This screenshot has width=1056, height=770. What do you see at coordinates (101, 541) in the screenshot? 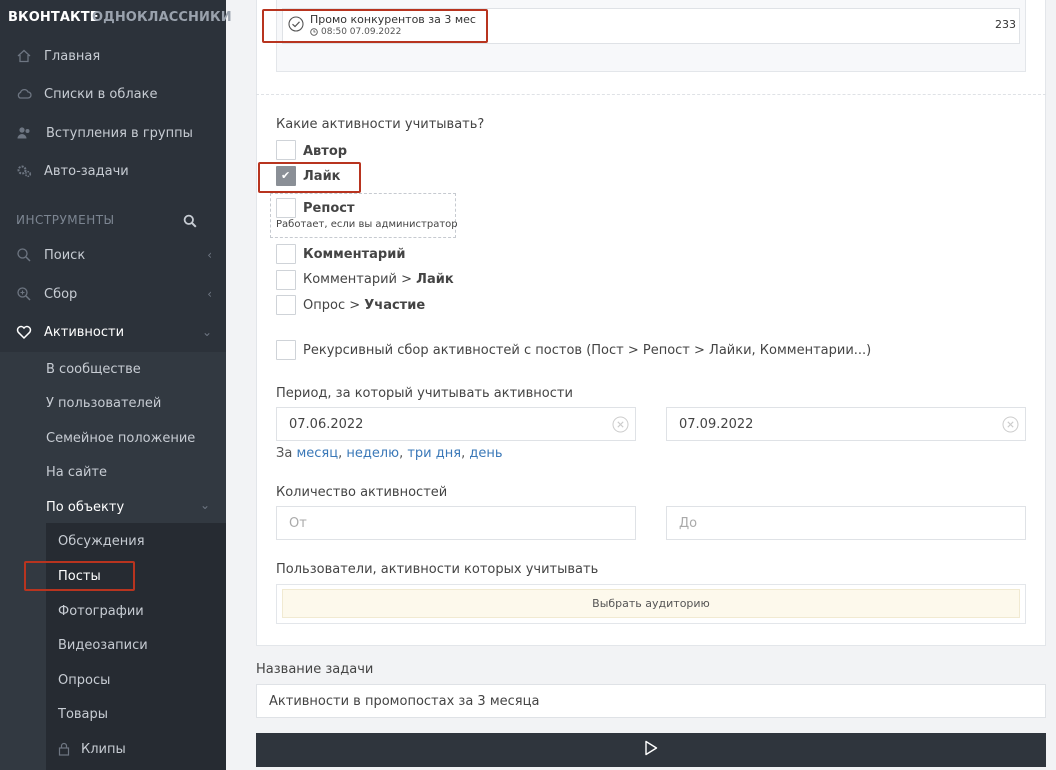
I see `subsub-item-discussions: Обсуждения` at bounding box center [101, 541].